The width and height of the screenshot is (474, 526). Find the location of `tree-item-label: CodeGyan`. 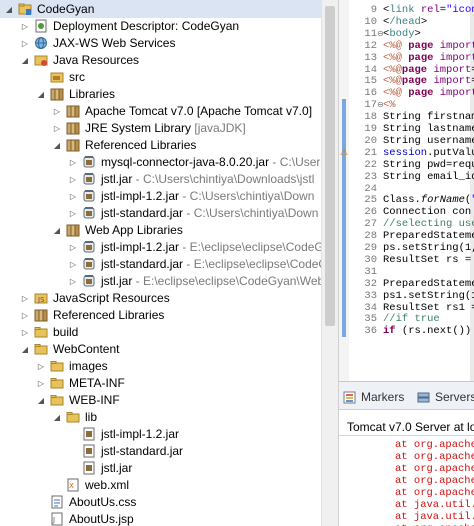

tree-item-label: CodeGyan is located at coordinates (66, 9).